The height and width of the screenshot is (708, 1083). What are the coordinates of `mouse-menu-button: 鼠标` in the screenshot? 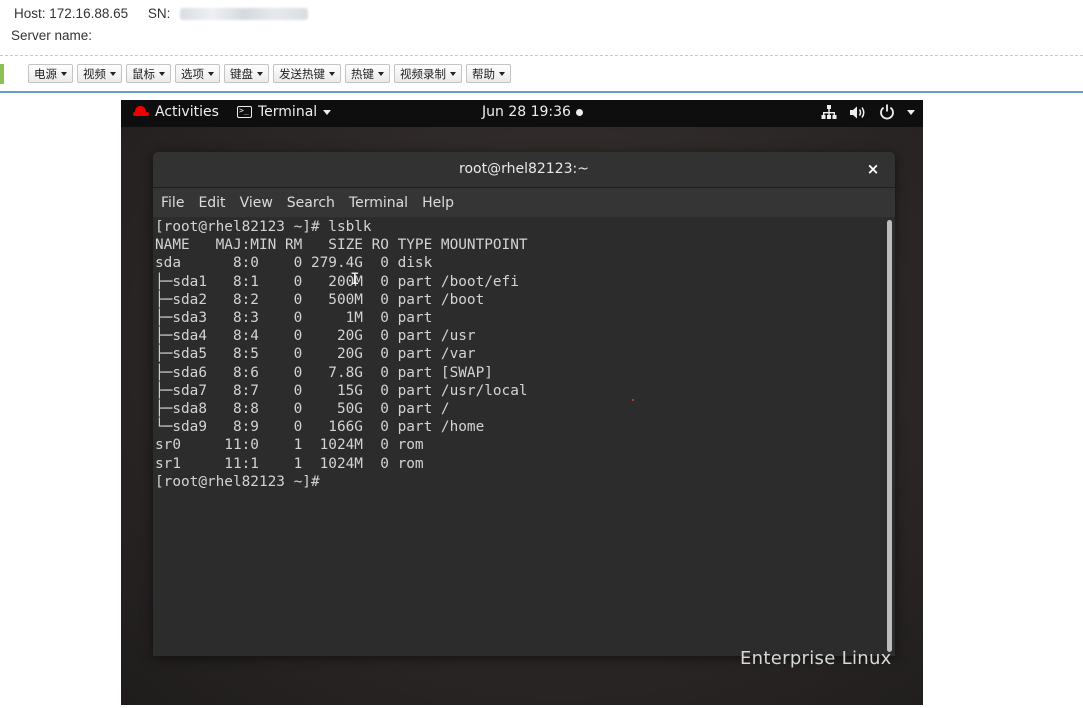 It's located at (148, 73).